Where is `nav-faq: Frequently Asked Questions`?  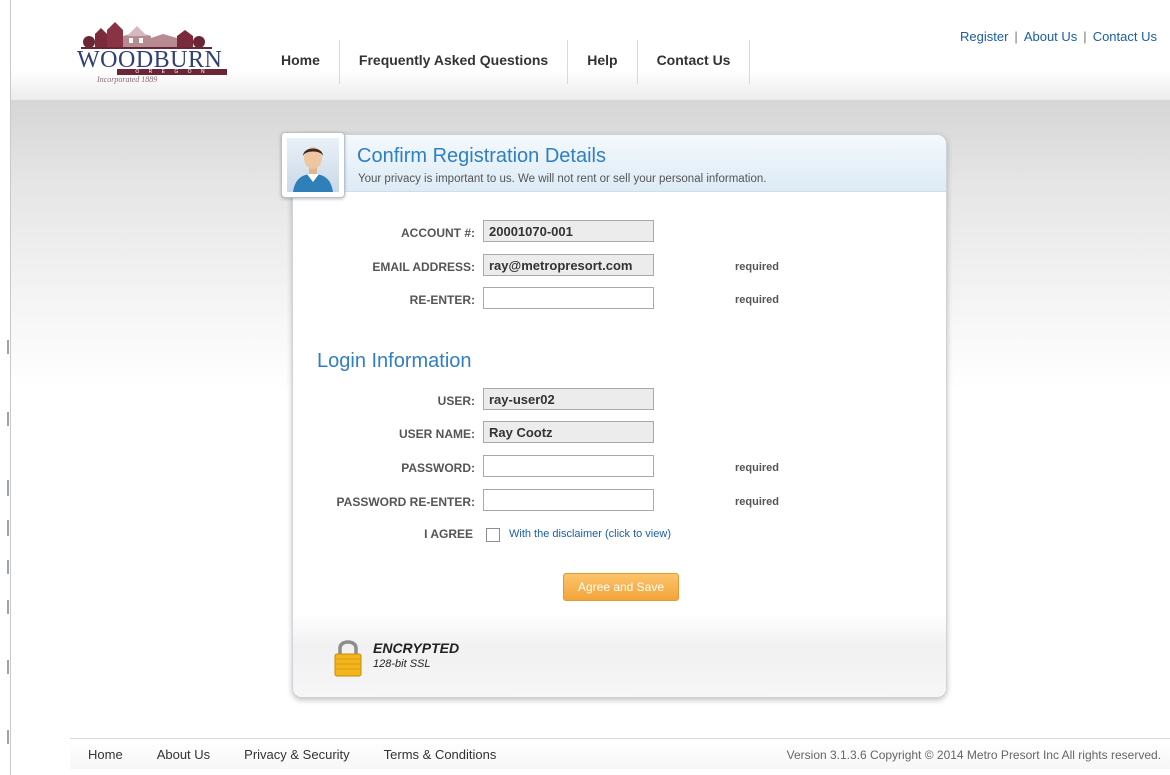
nav-faq: Frequently Asked Questions is located at coordinates (454, 62).